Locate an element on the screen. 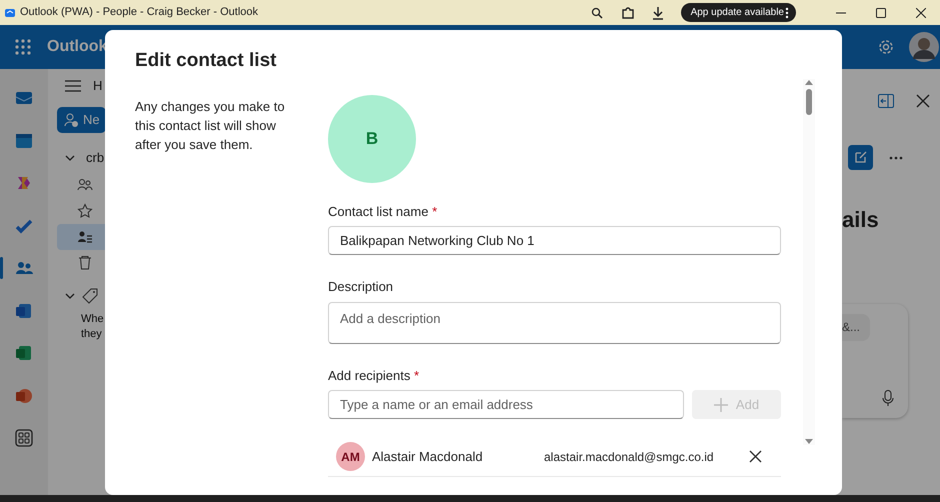  recipient-name: Alastair Macdonald is located at coordinates (428, 457).